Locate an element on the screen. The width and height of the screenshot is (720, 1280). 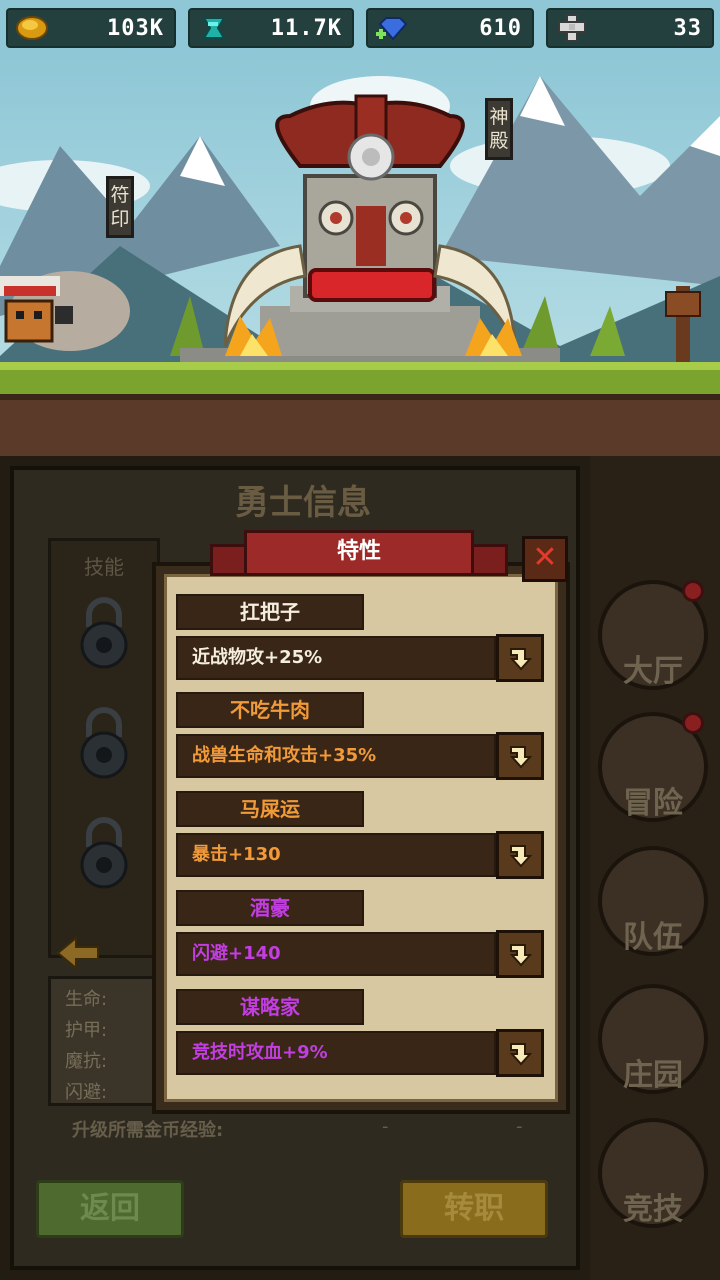
change-job-button: 转职 is located at coordinates (474, 1209).